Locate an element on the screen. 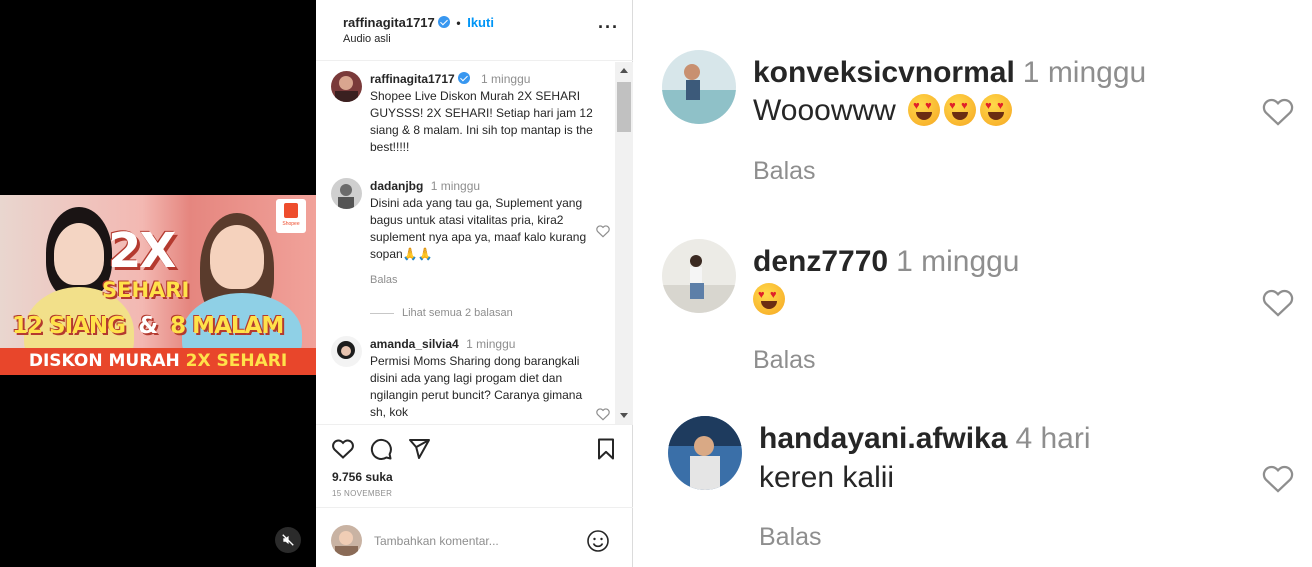  zoom-comment-text: keren kalii is located at coordinates (827, 477).